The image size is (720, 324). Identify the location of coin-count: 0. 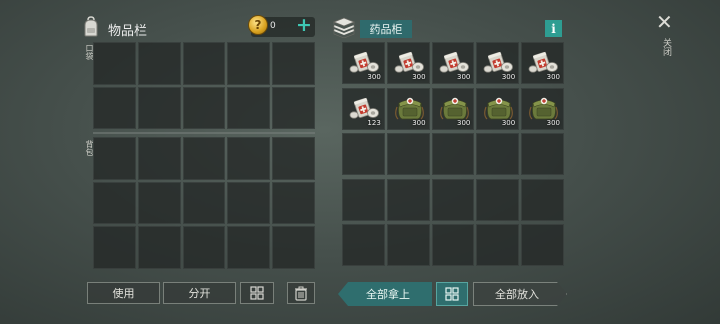
(273, 26).